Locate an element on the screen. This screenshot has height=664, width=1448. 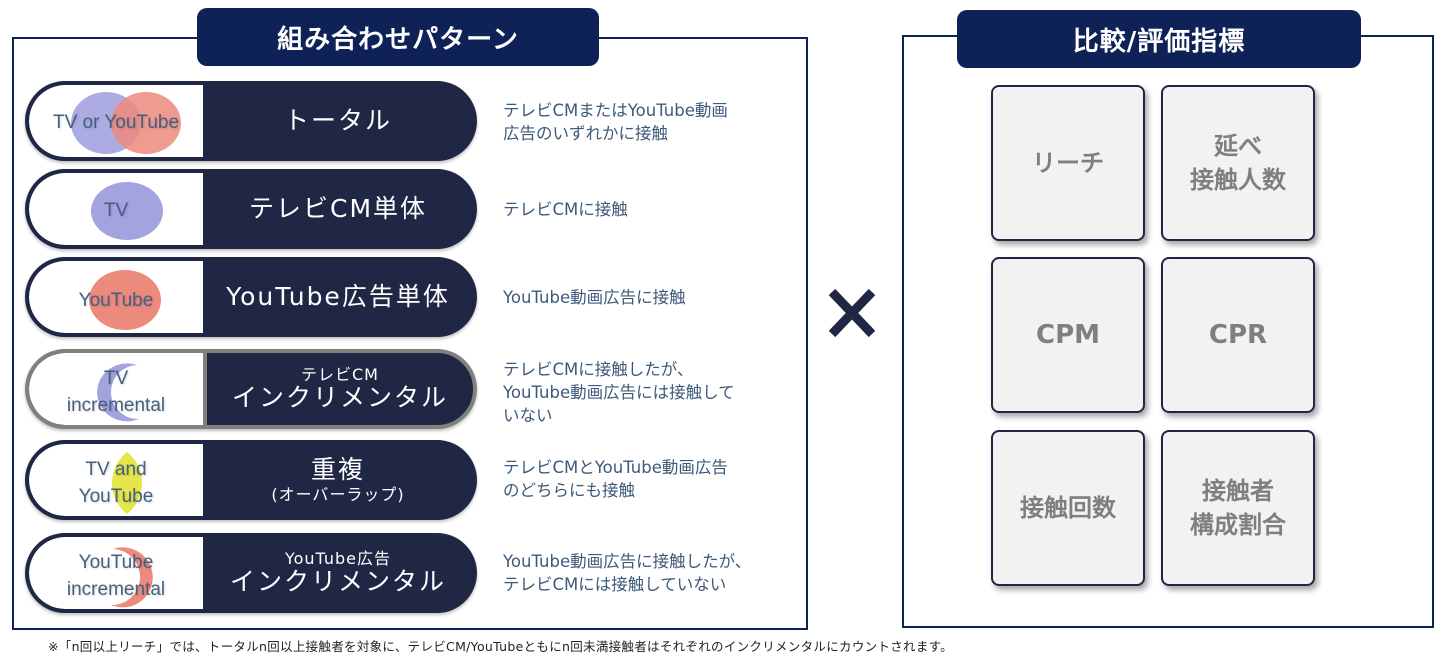
metric-card-total-contacts: 延べ 接触人数 is located at coordinates (1238, 163).